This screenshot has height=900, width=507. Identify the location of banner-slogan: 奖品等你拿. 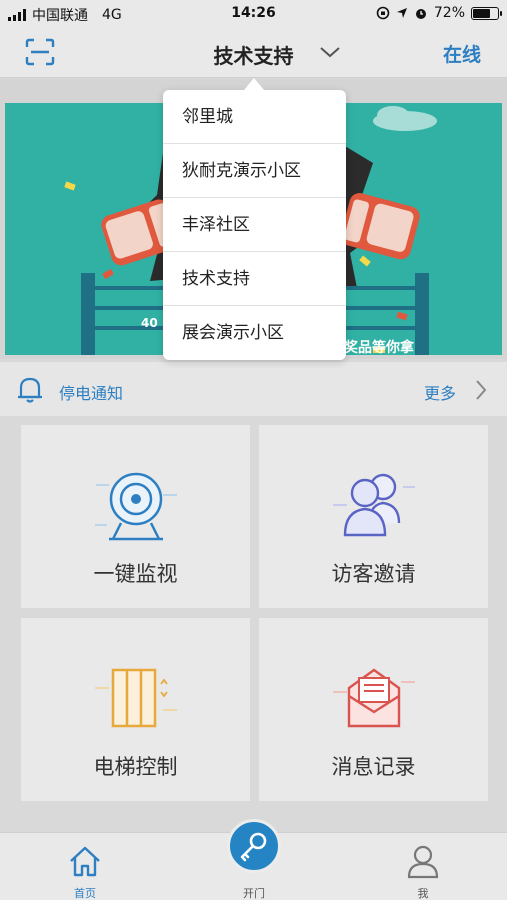
(379, 347).